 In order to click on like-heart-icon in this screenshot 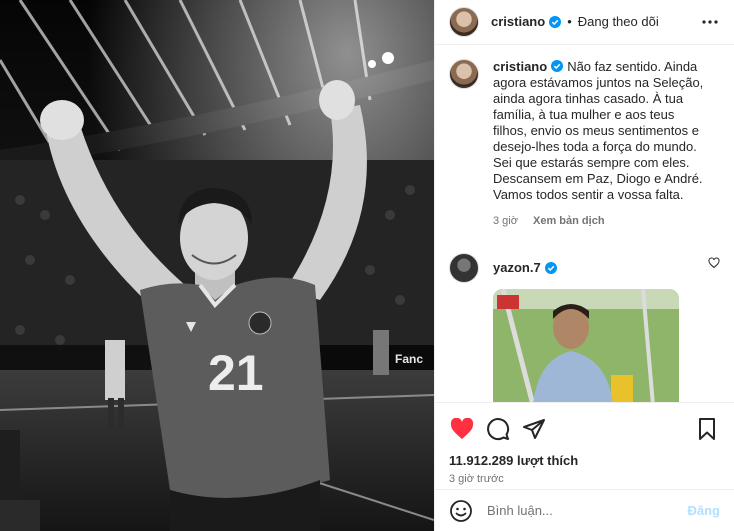, I will do `click(462, 429)`.